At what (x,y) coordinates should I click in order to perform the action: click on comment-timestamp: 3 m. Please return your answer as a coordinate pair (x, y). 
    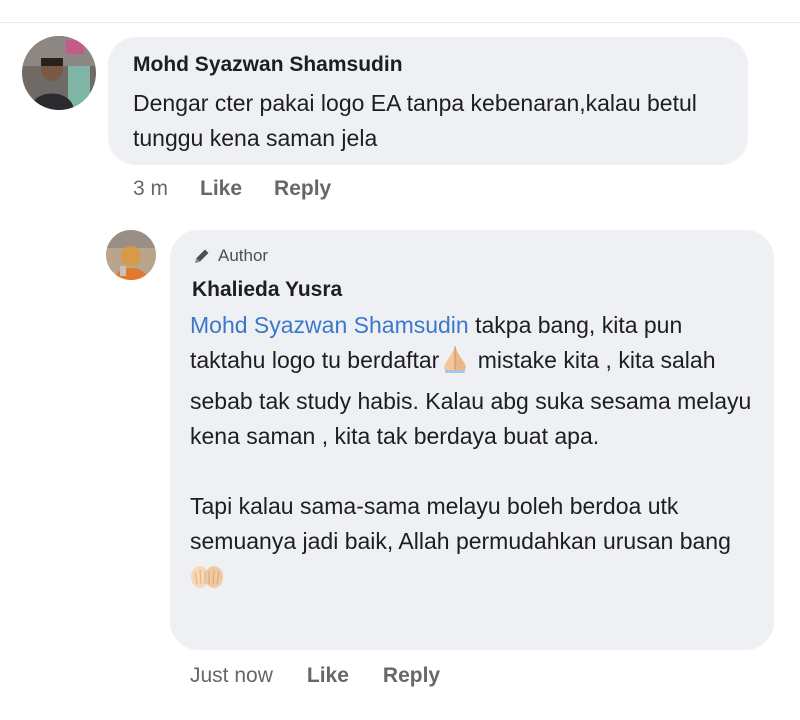
    Looking at the image, I should click on (150, 189).